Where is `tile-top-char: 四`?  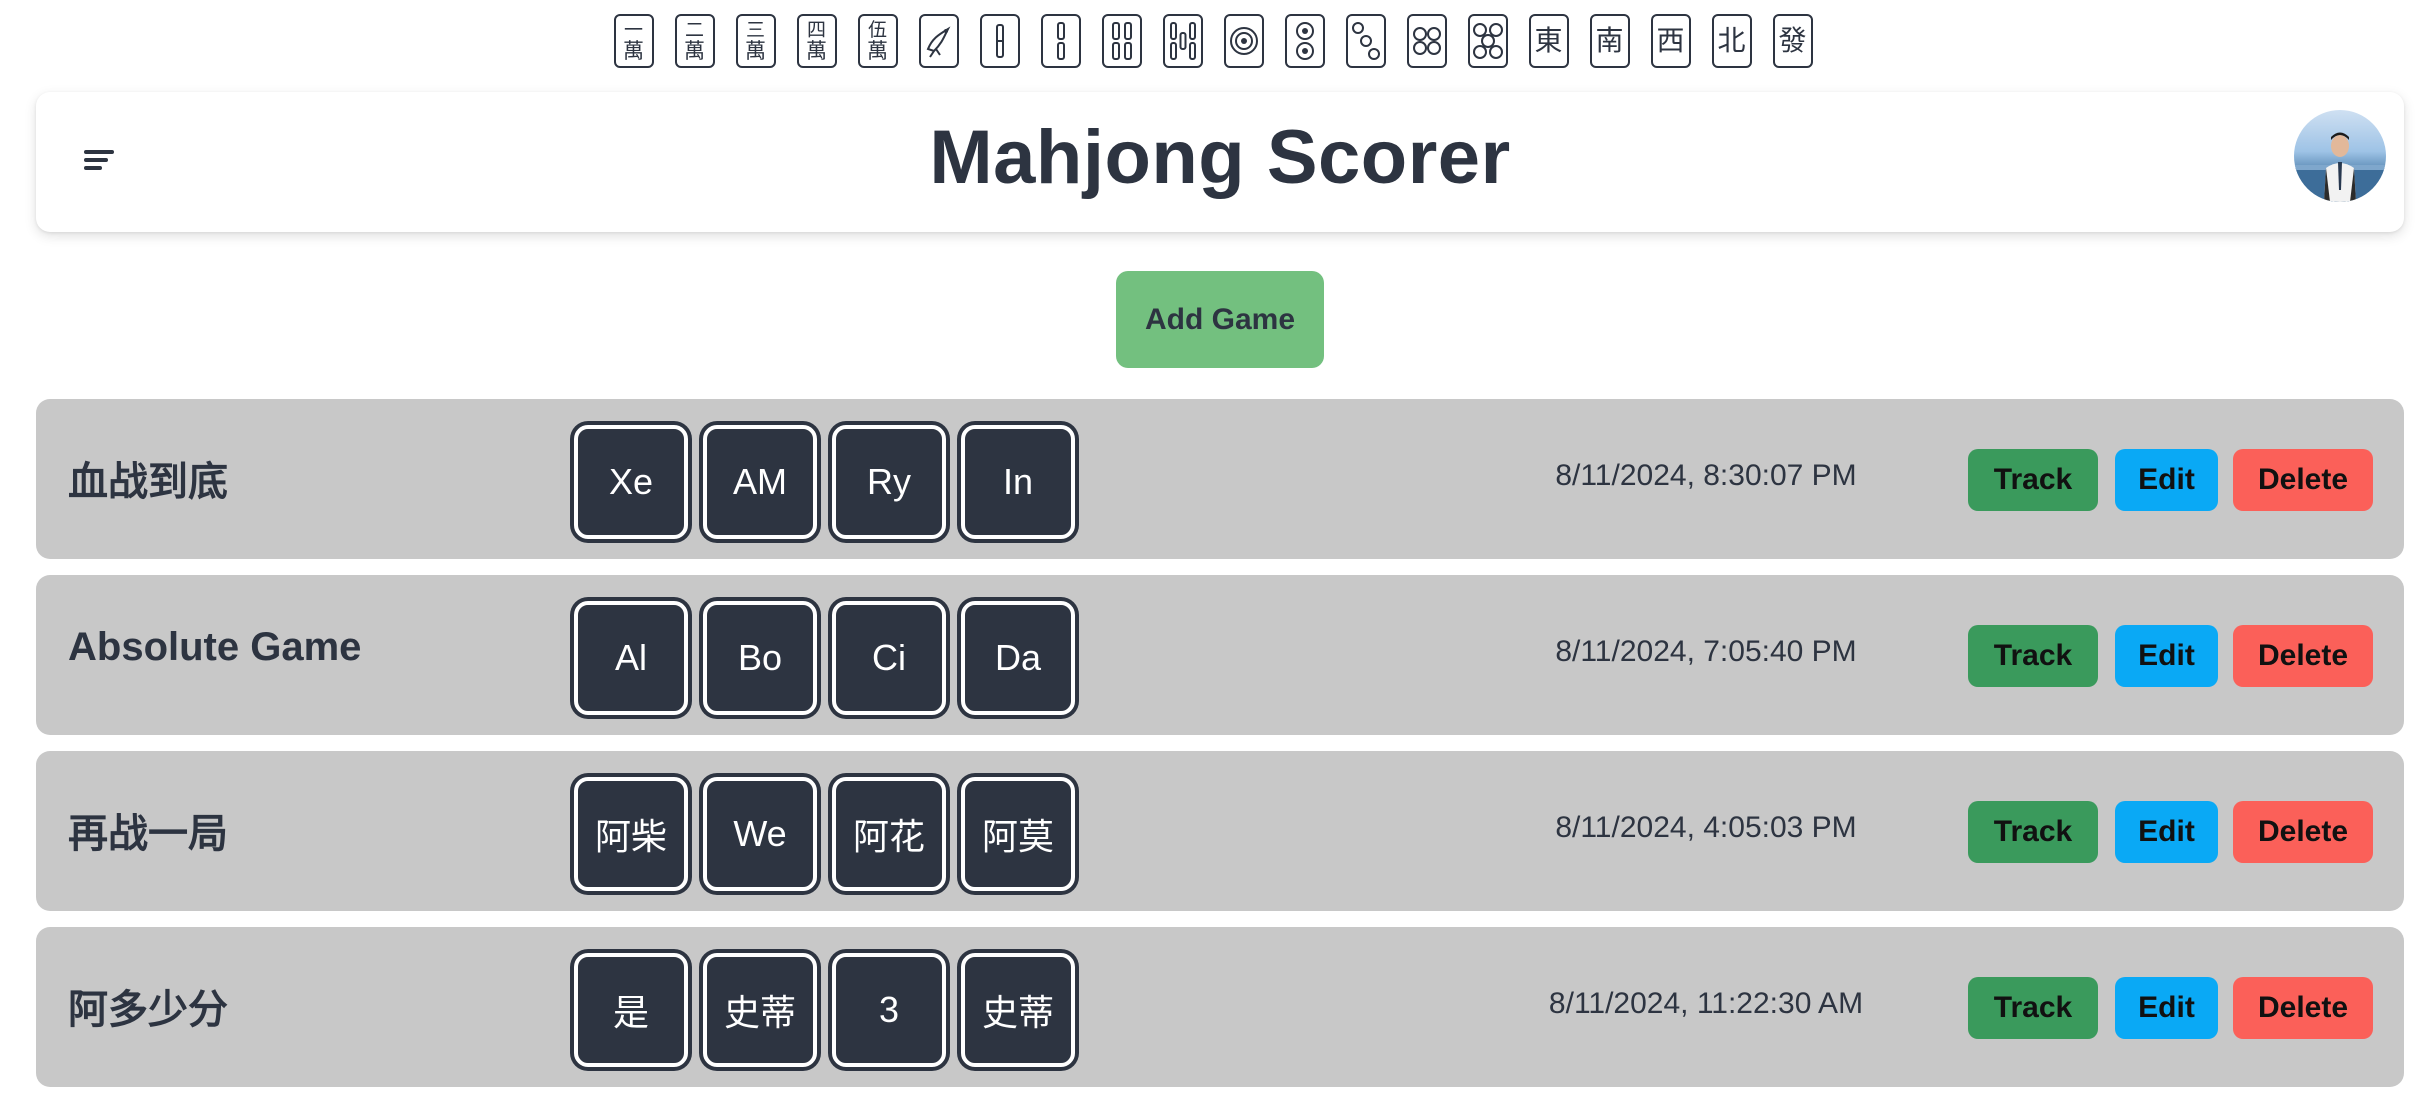
tile-top-char: 四 is located at coordinates (816, 29).